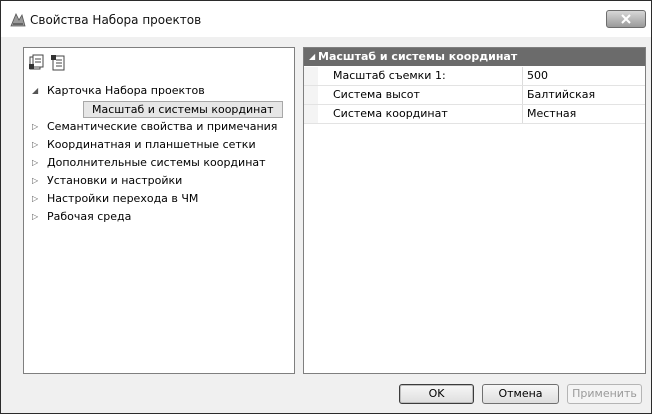 The height and width of the screenshot is (416, 654). Describe the element at coordinates (537, 76) in the screenshot. I see `property-value: 500` at that location.